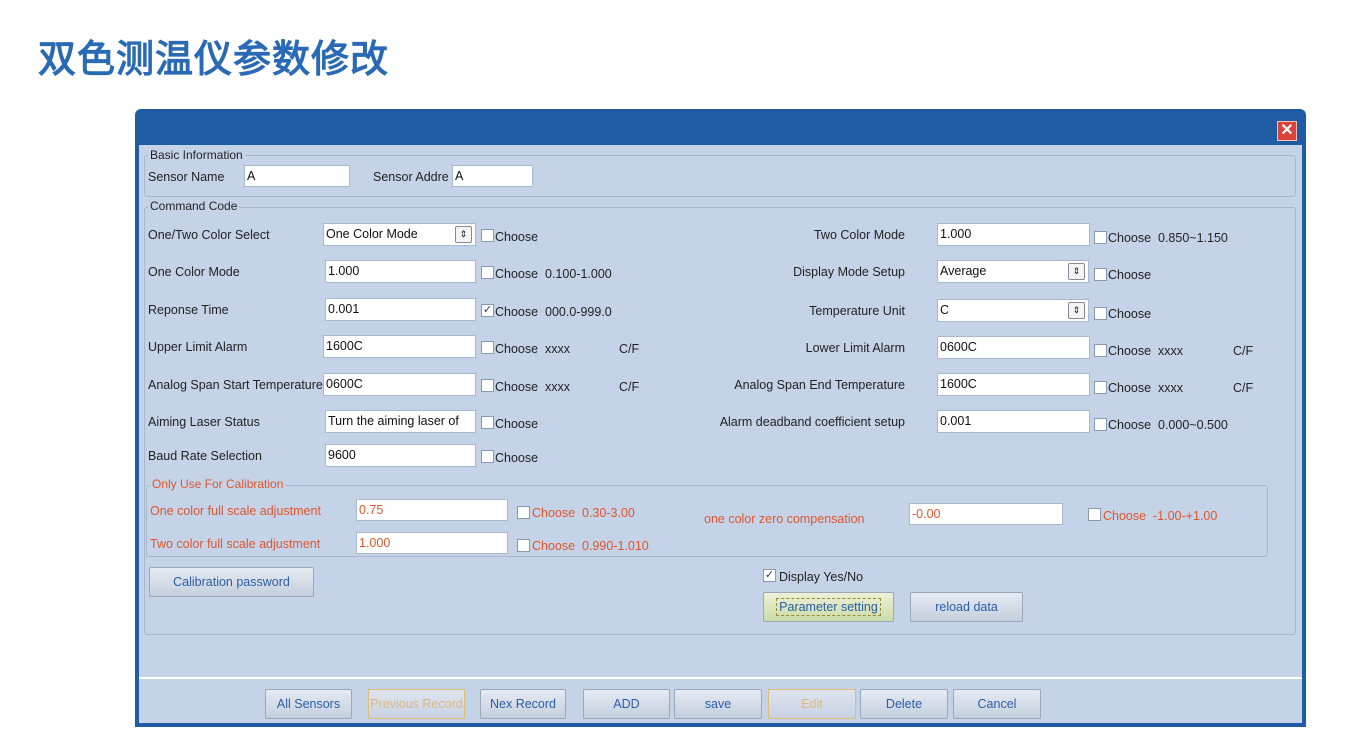 Image resolution: width=1356 pixels, height=747 pixels. What do you see at coordinates (821, 577) in the screenshot?
I see `display-label: Display Yes/No` at bounding box center [821, 577].